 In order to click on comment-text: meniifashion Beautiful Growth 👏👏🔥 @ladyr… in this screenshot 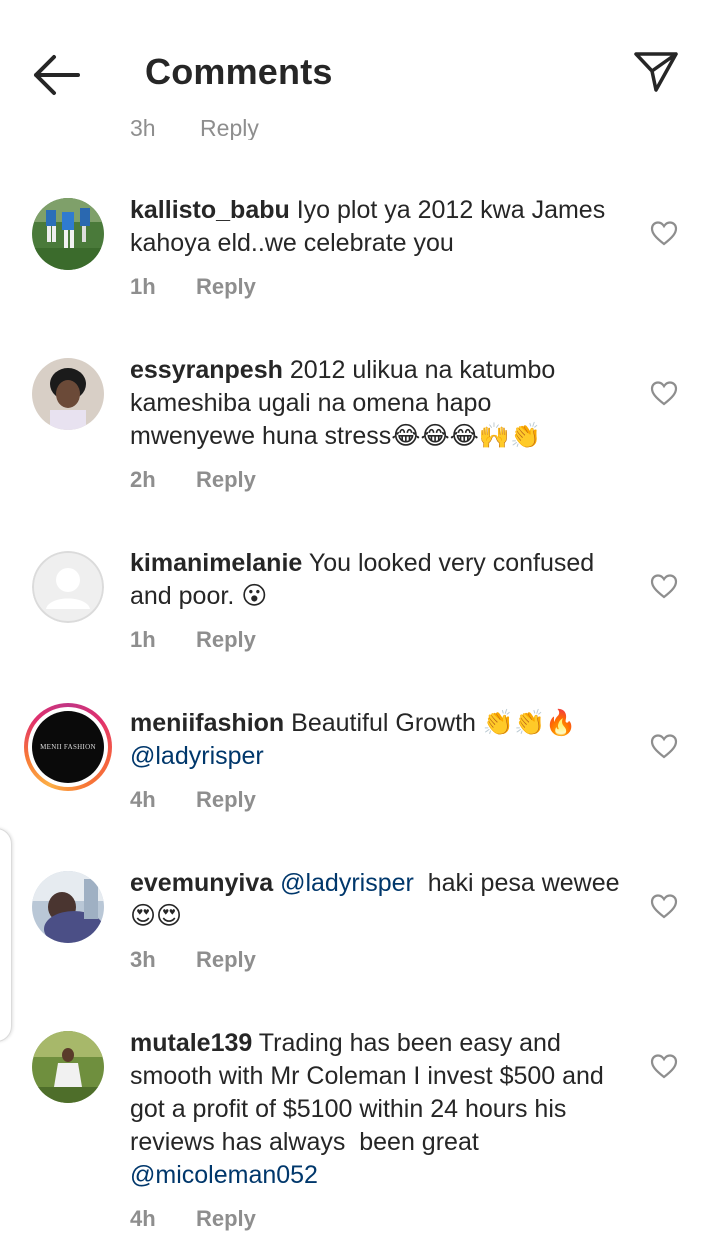, I will do `click(375, 740)`.